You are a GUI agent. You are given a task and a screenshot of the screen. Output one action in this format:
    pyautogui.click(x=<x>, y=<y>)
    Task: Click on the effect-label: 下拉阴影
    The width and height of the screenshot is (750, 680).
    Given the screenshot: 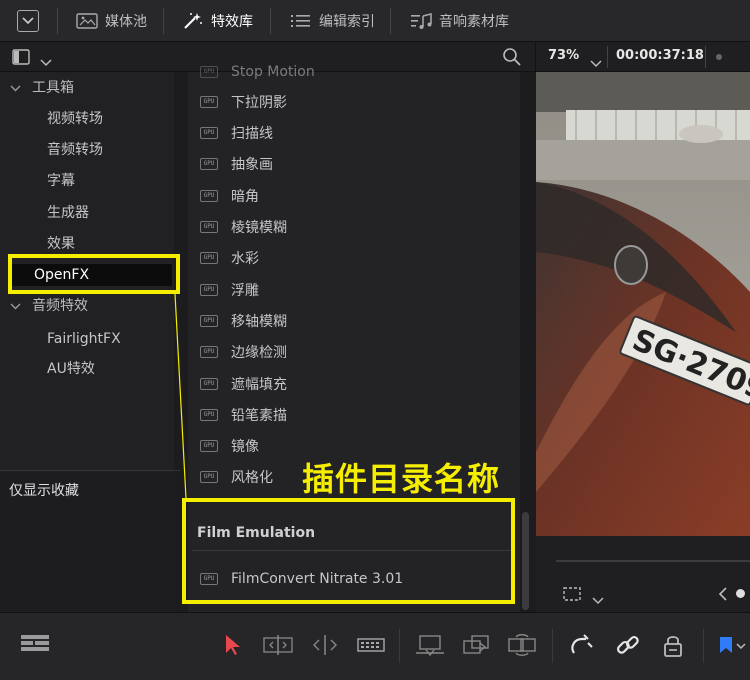 What is the action you would take?
    pyautogui.click(x=259, y=103)
    